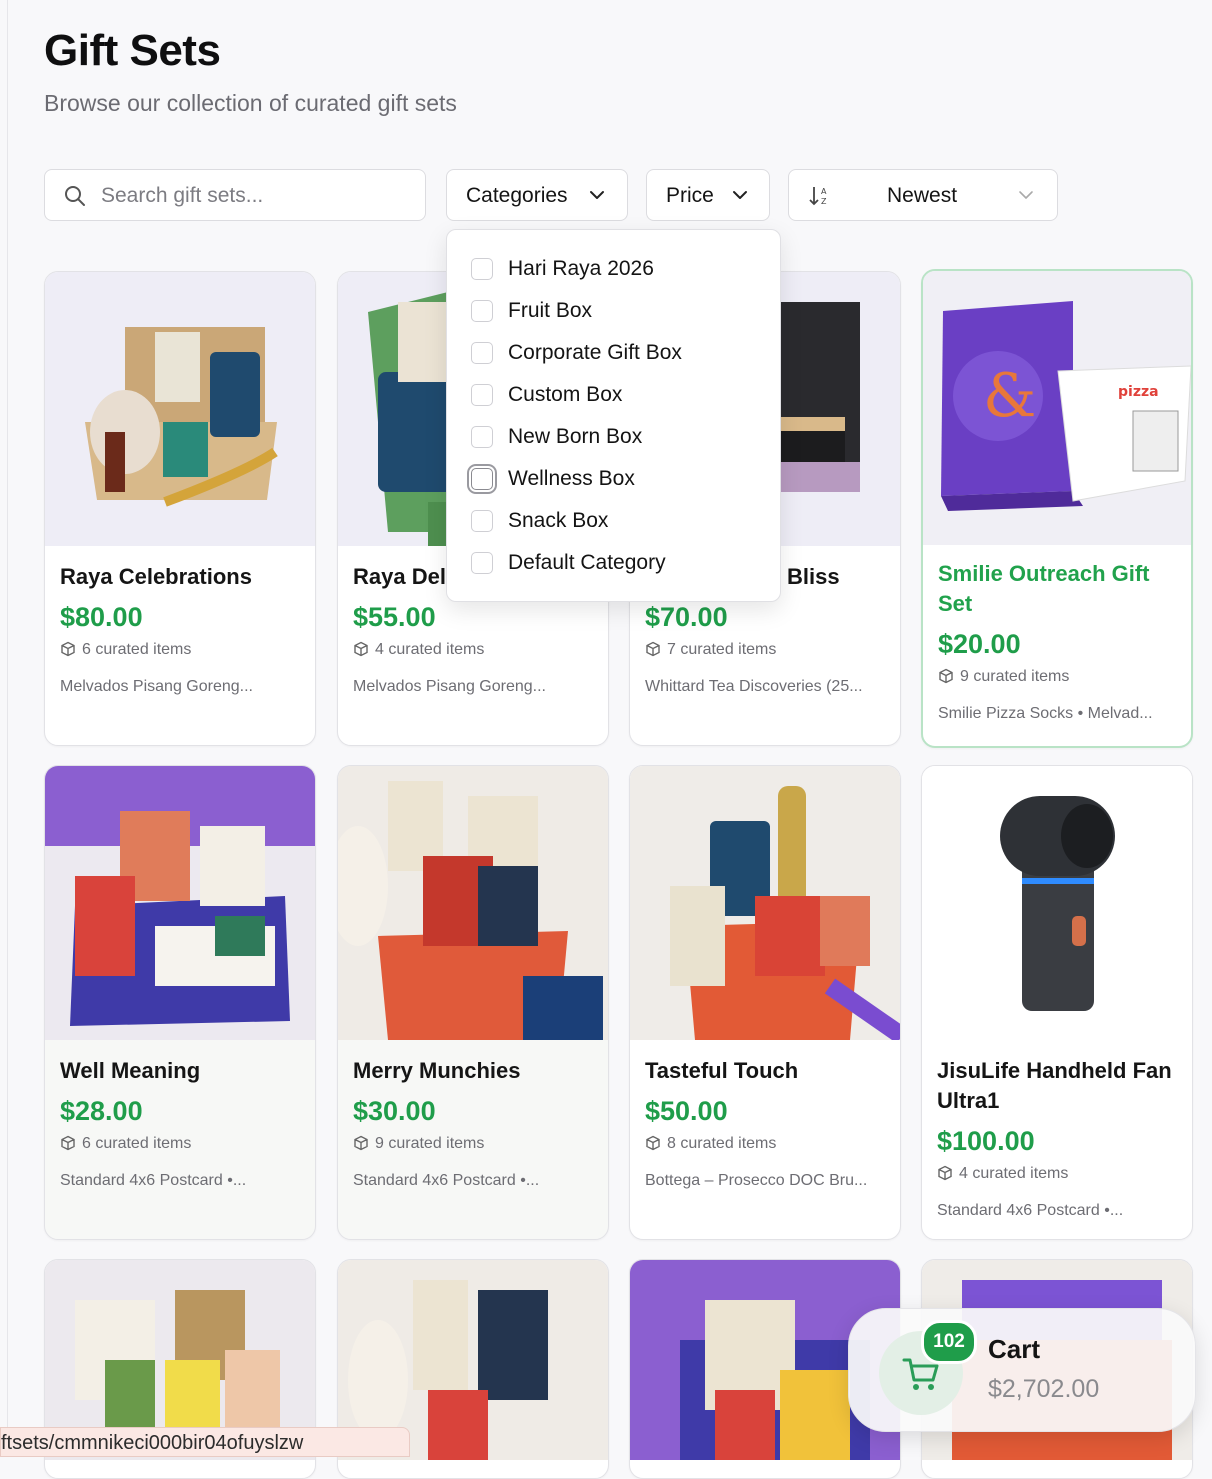  Describe the element at coordinates (7, 726) in the screenshot. I see `page-edge` at that location.